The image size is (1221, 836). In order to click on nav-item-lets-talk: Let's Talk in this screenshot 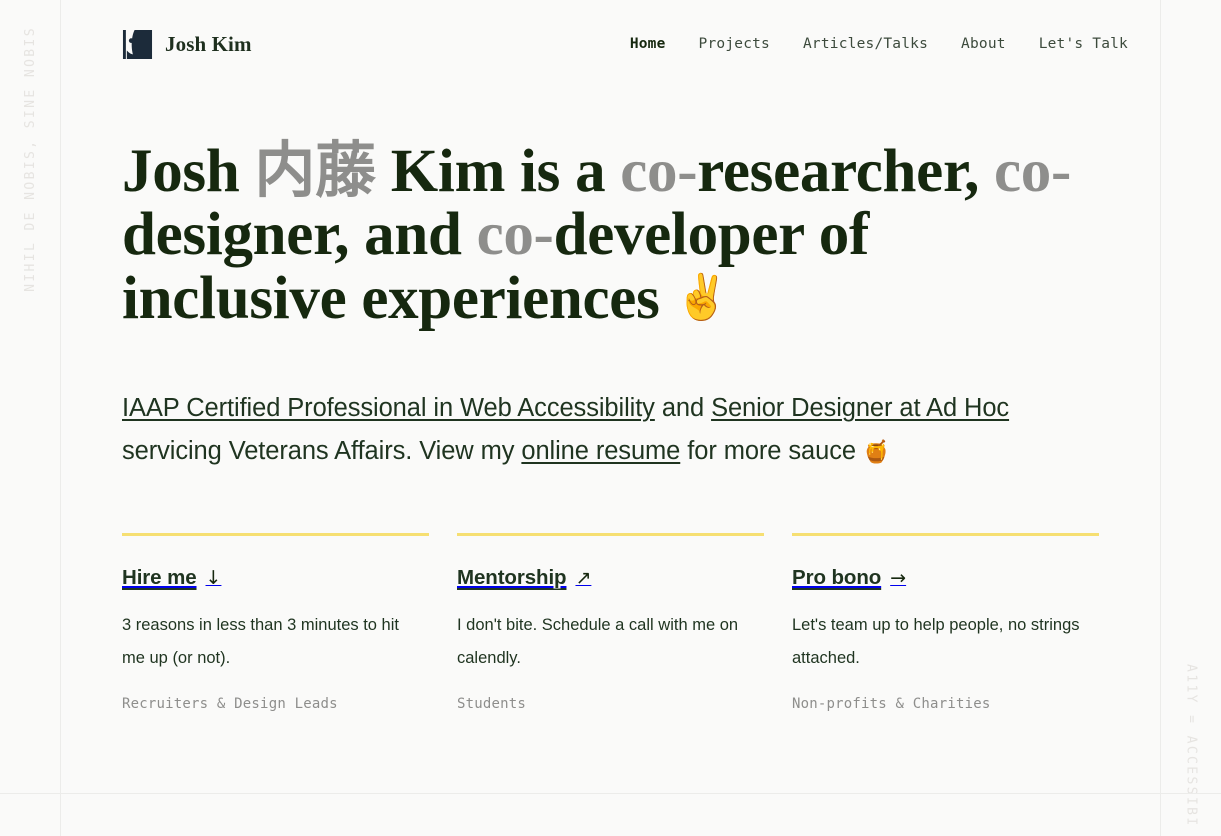, I will do `click(1083, 44)`.